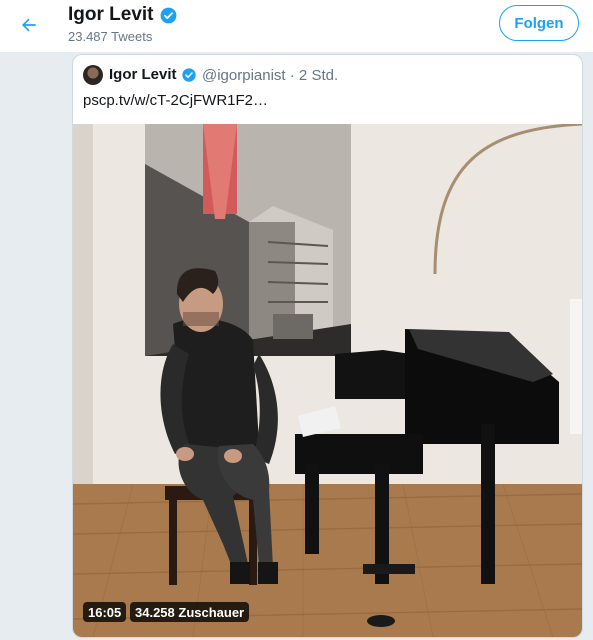 The width and height of the screenshot is (593, 640). What do you see at coordinates (190, 612) in the screenshot?
I see `viewer-count-badge: 34.258 Zuschauer` at bounding box center [190, 612].